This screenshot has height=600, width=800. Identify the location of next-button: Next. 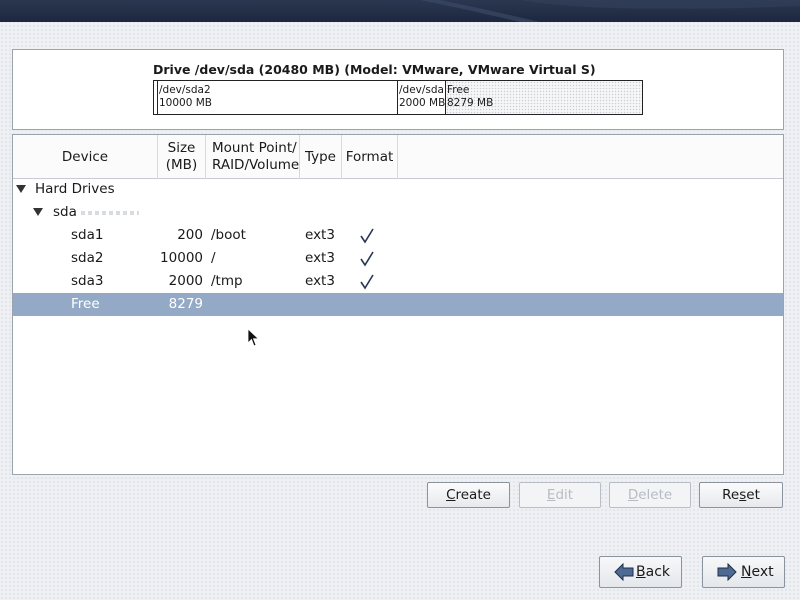
(743, 572).